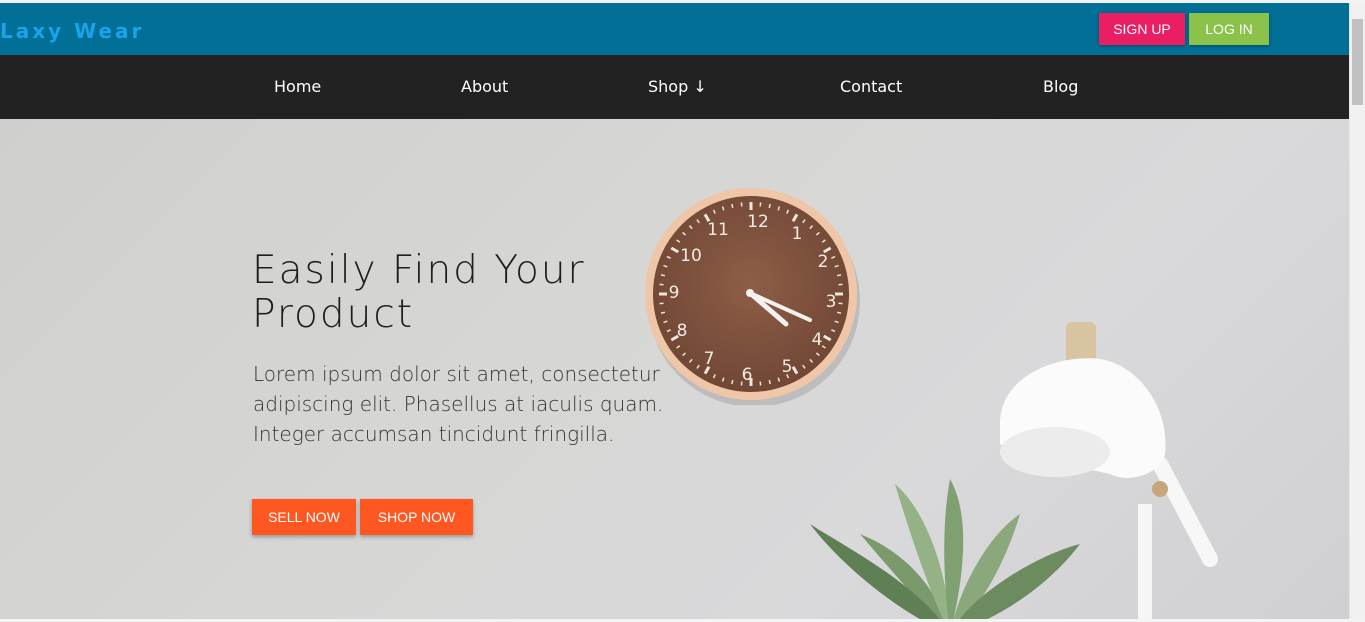 The width and height of the screenshot is (1365, 622). Describe the element at coordinates (1060, 86) in the screenshot. I see `nav-item-blog: Blog` at that location.